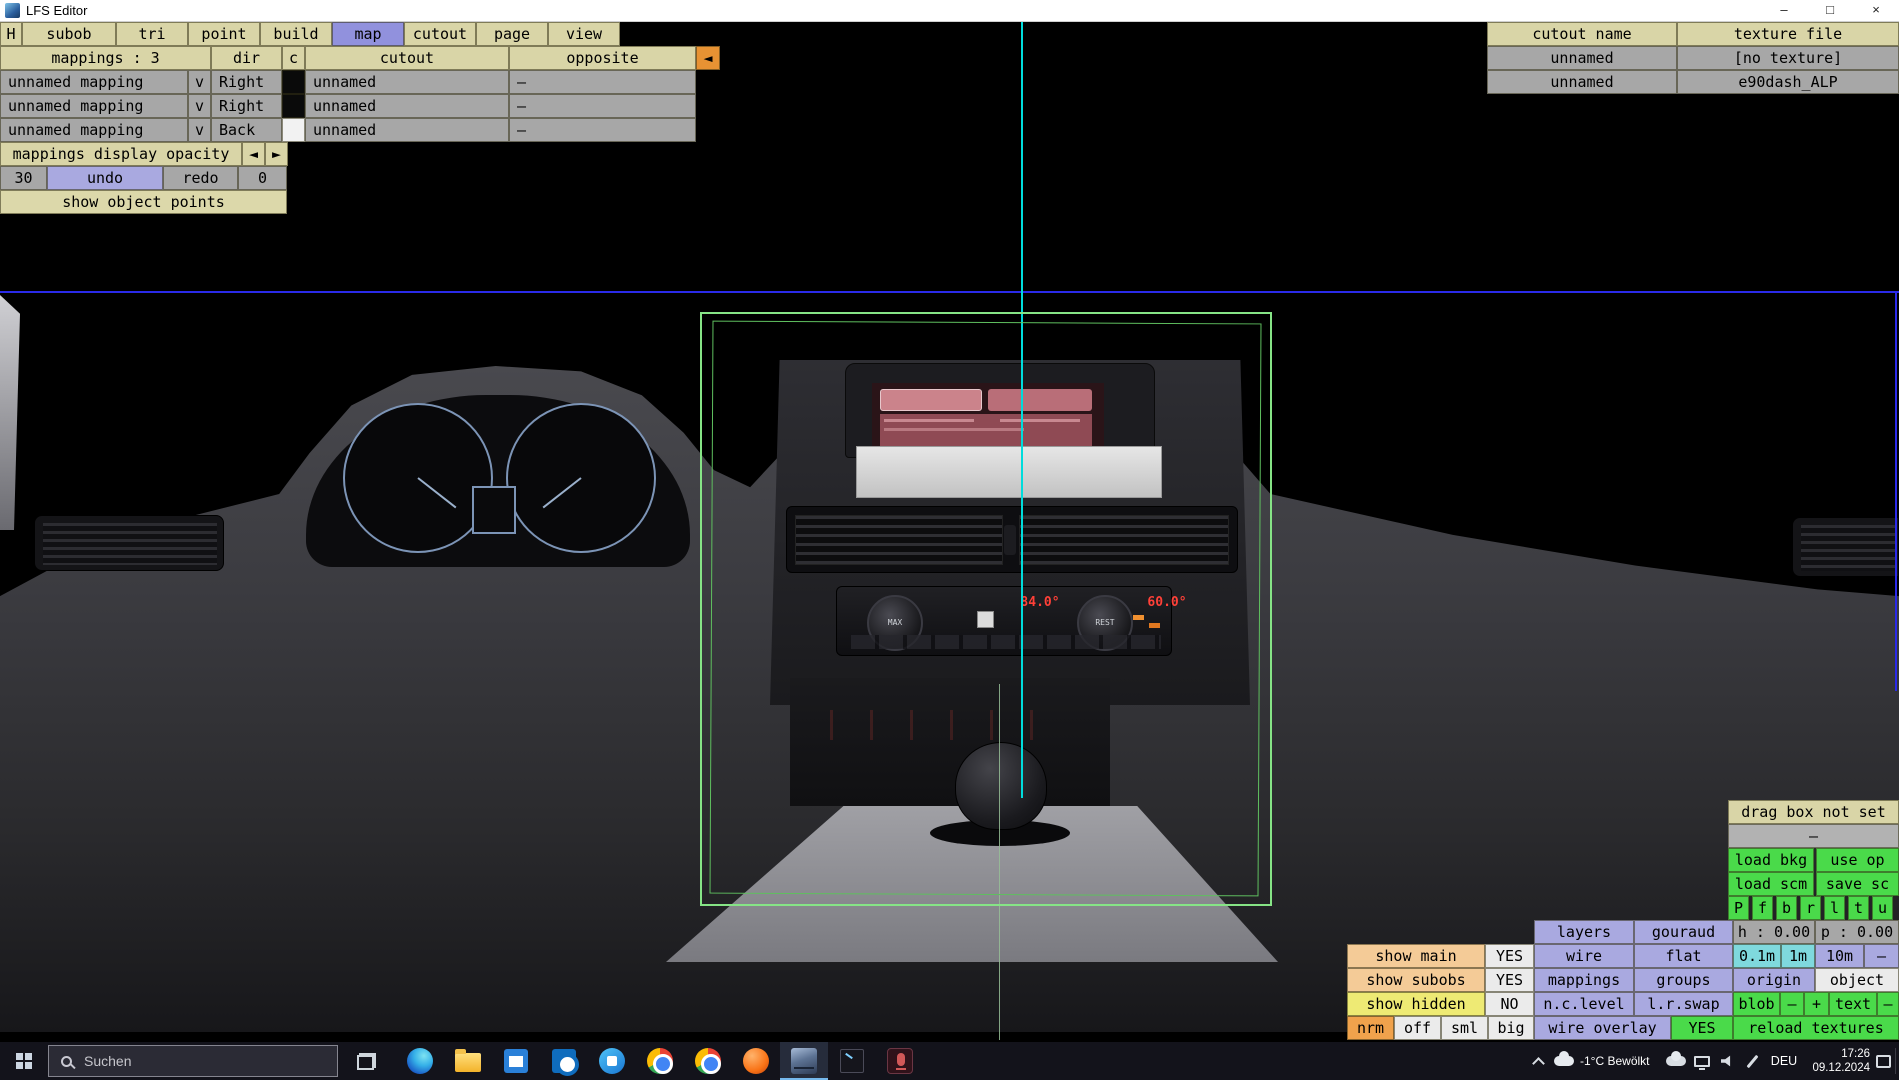 The image size is (1899, 1080). What do you see at coordinates (420, 1061) in the screenshot?
I see `taskbar-app-edge` at bounding box center [420, 1061].